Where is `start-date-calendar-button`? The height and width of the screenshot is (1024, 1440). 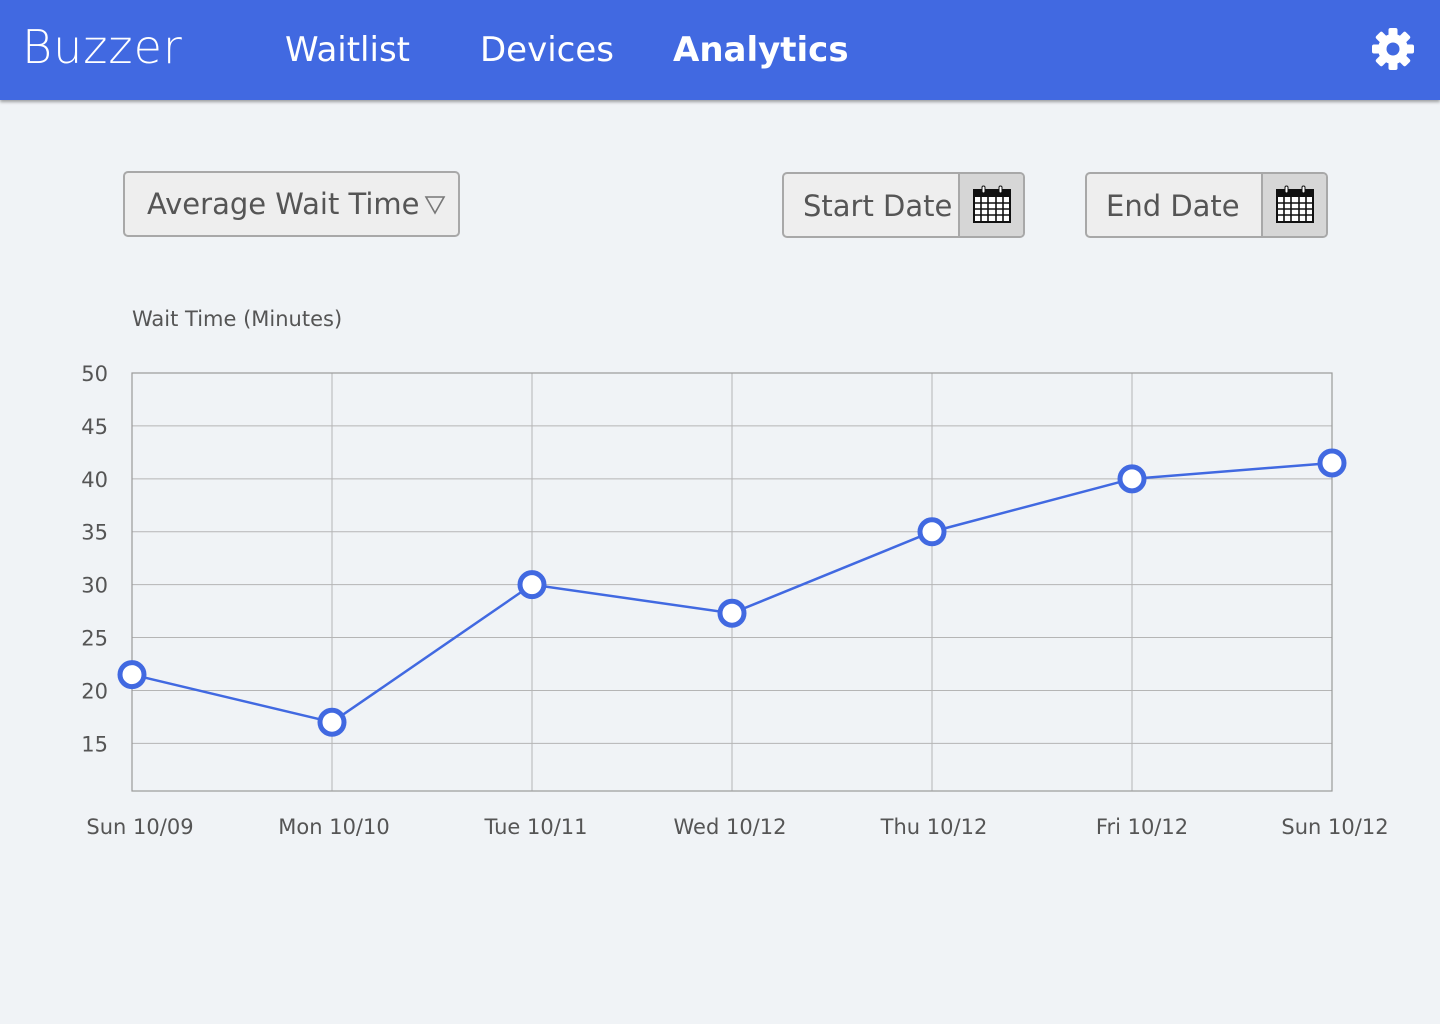
start-date-calendar-button is located at coordinates (990, 205).